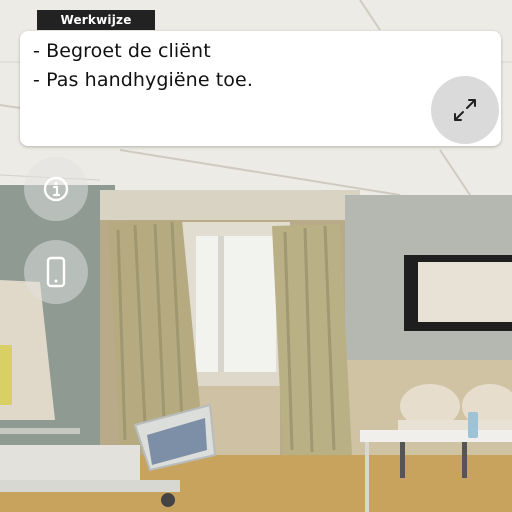  I want to click on info-button, so click(56, 189).